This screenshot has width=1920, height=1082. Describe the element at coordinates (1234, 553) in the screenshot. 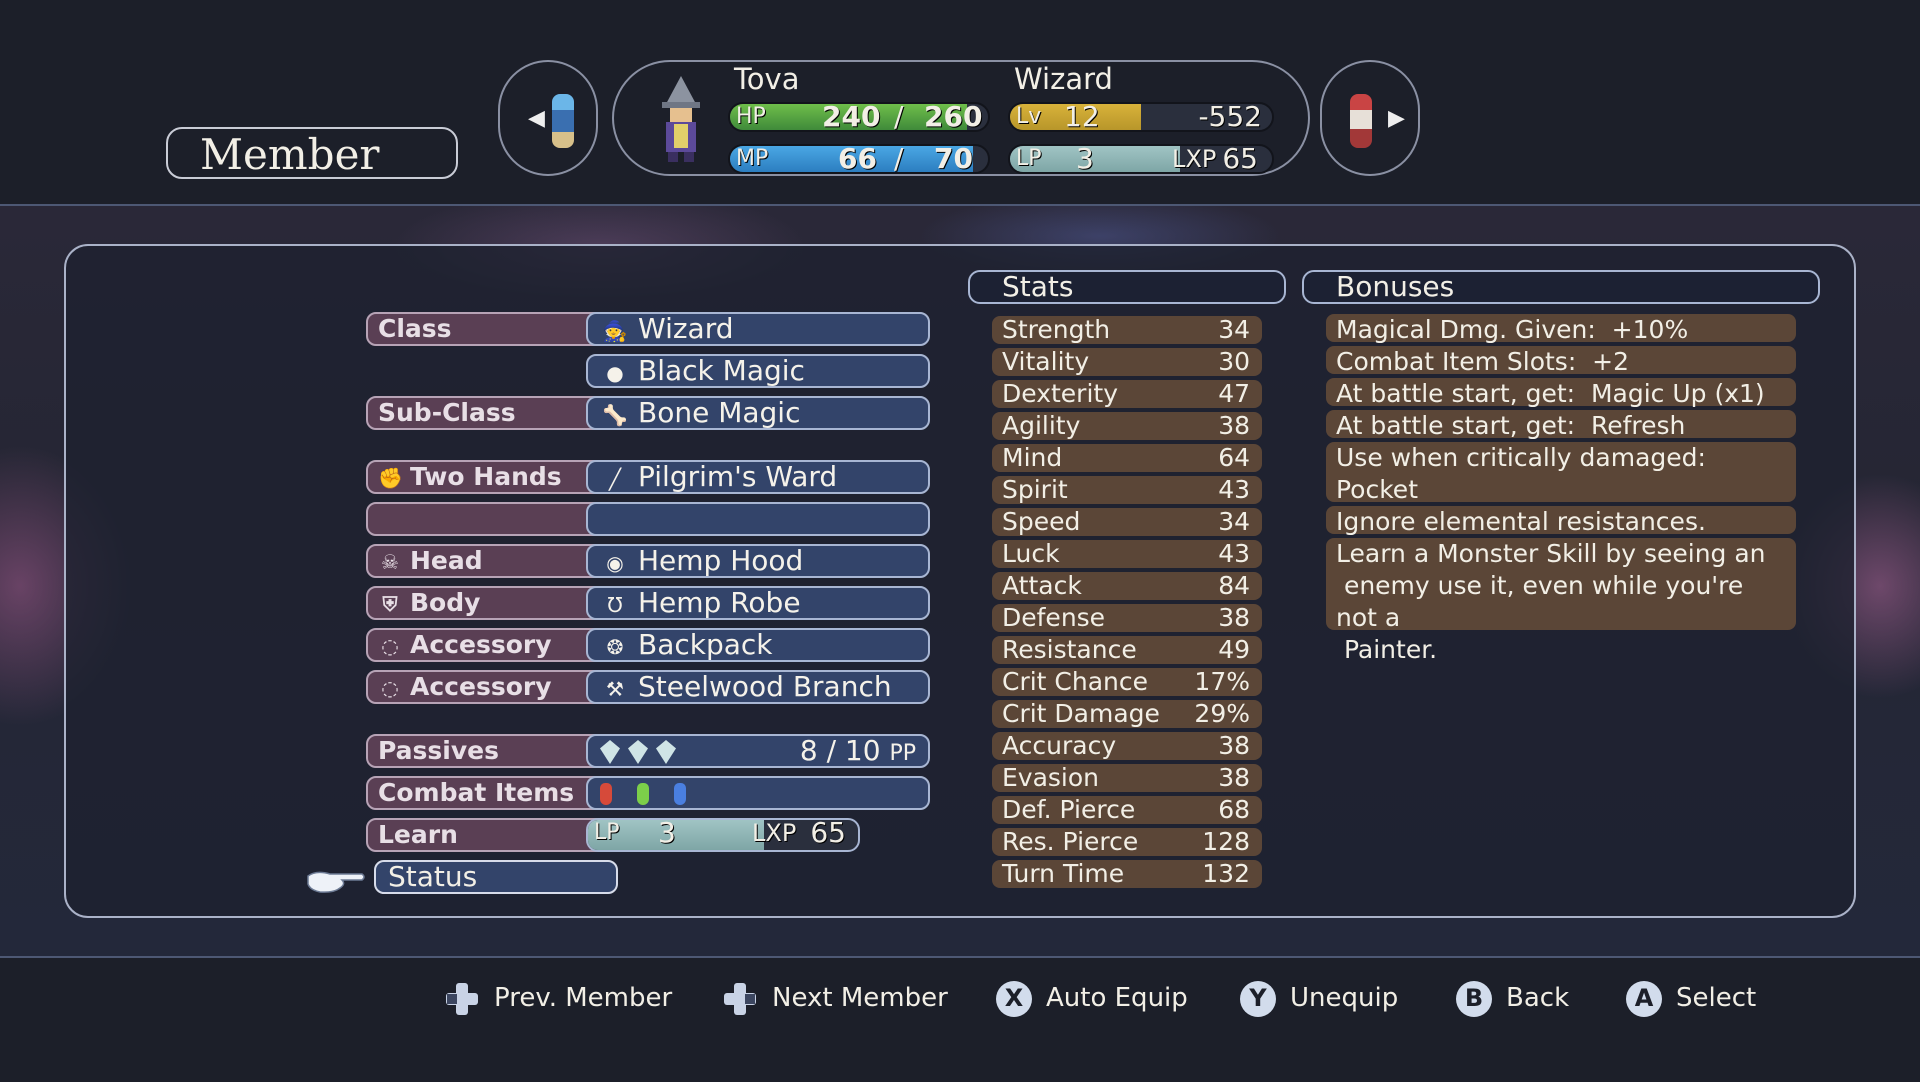

I see `stat-value: 43` at that location.